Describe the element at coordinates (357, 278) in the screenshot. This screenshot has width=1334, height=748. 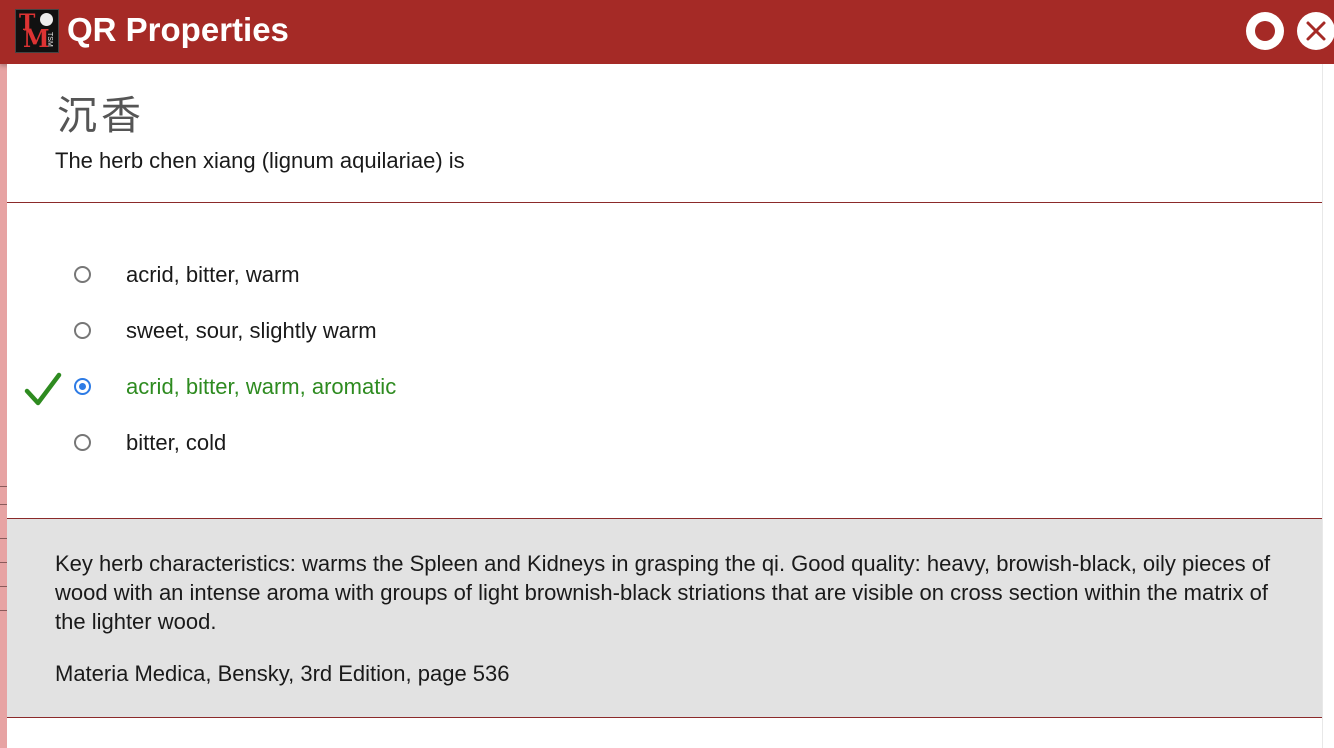
I see `answer-option: acrid, bitter, warm` at that location.